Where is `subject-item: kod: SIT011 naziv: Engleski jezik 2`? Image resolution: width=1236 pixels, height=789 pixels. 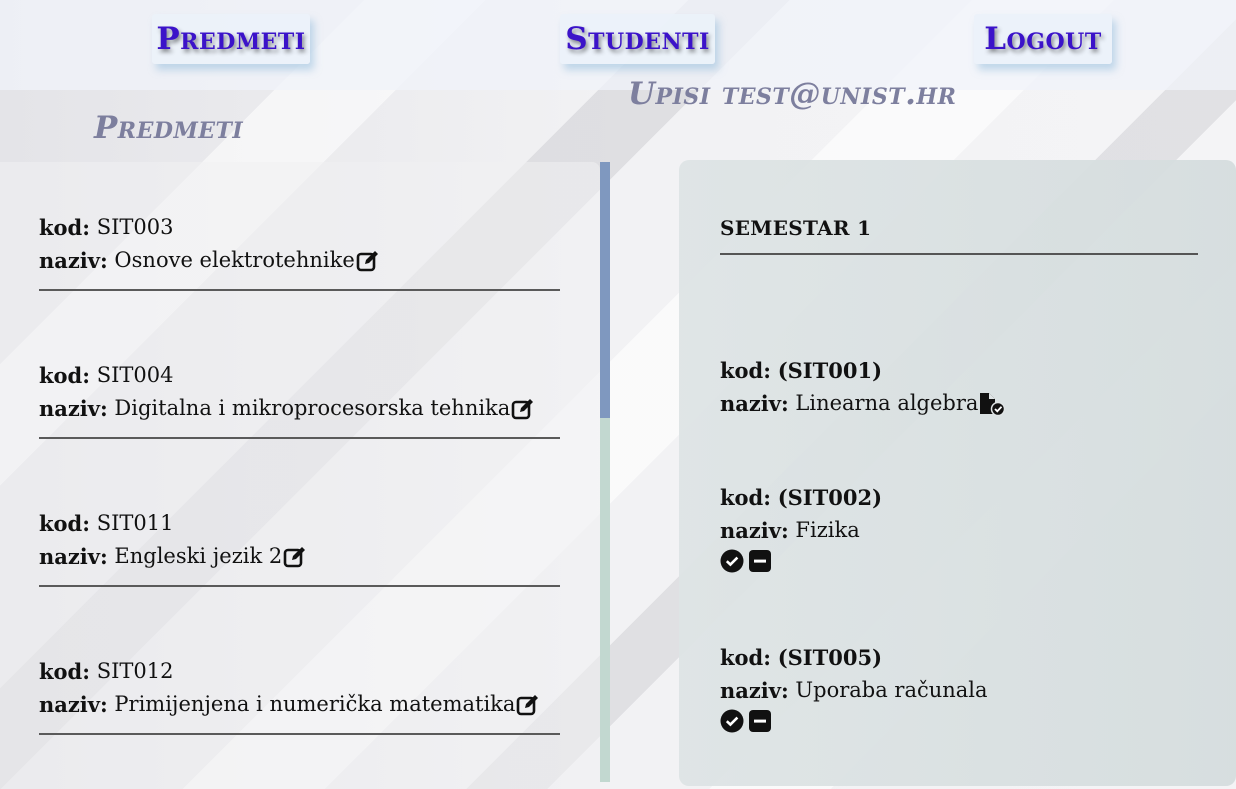 subject-item: kod: SIT011 naziv: Engleski jezik 2 is located at coordinates (299, 547).